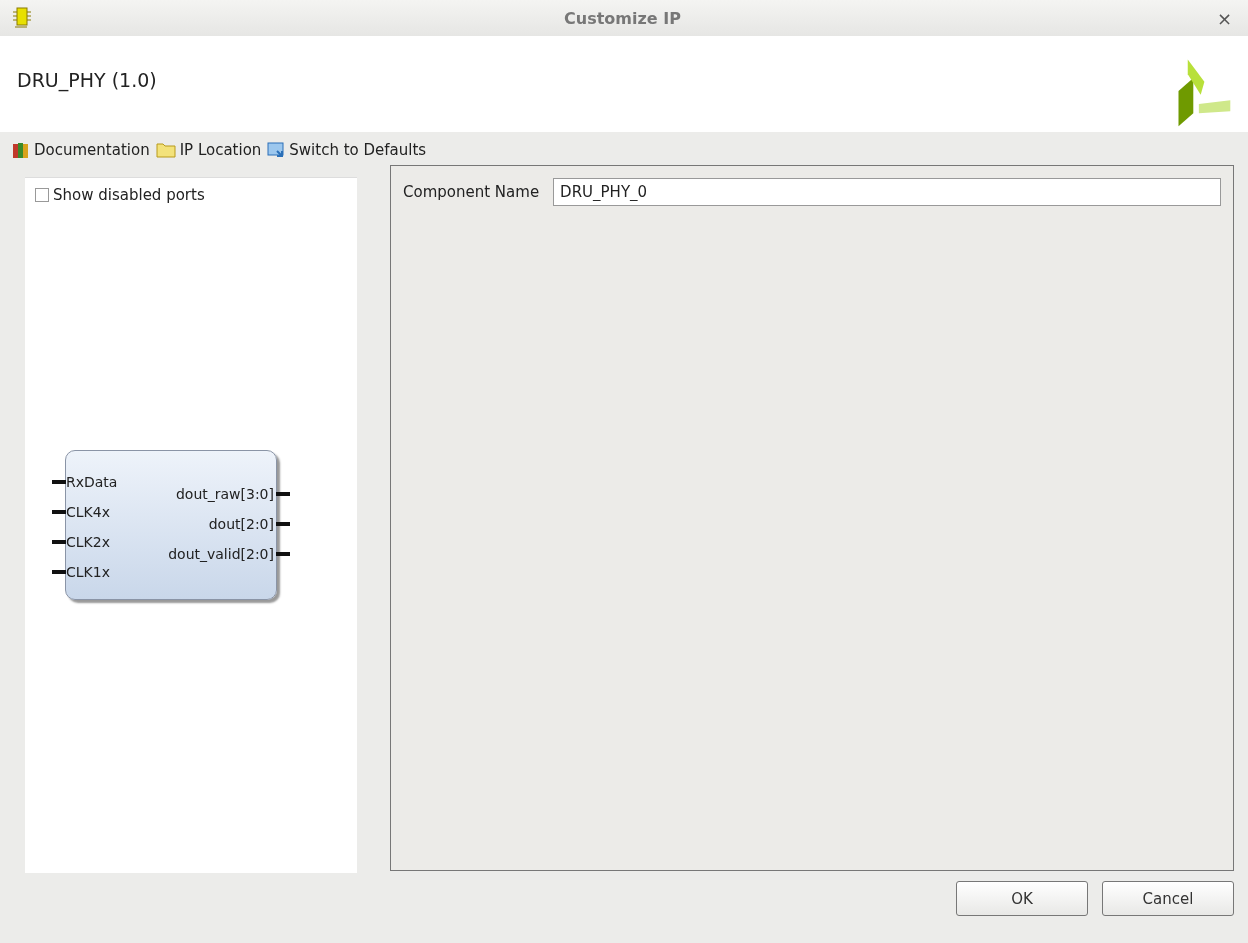 The height and width of the screenshot is (943, 1248). Describe the element at coordinates (22, 18) in the screenshot. I see `chip-icon` at that location.